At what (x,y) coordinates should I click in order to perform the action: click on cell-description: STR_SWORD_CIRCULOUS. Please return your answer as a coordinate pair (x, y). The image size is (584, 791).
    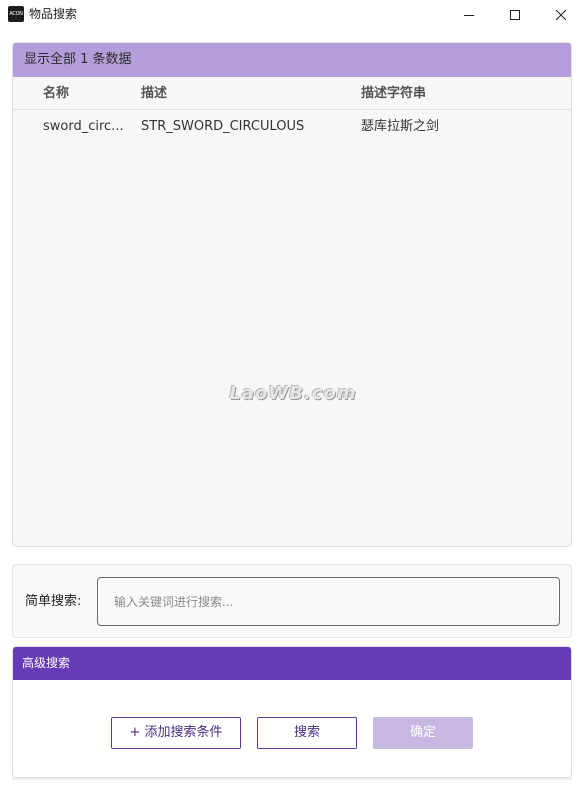
    Looking at the image, I should click on (223, 126).